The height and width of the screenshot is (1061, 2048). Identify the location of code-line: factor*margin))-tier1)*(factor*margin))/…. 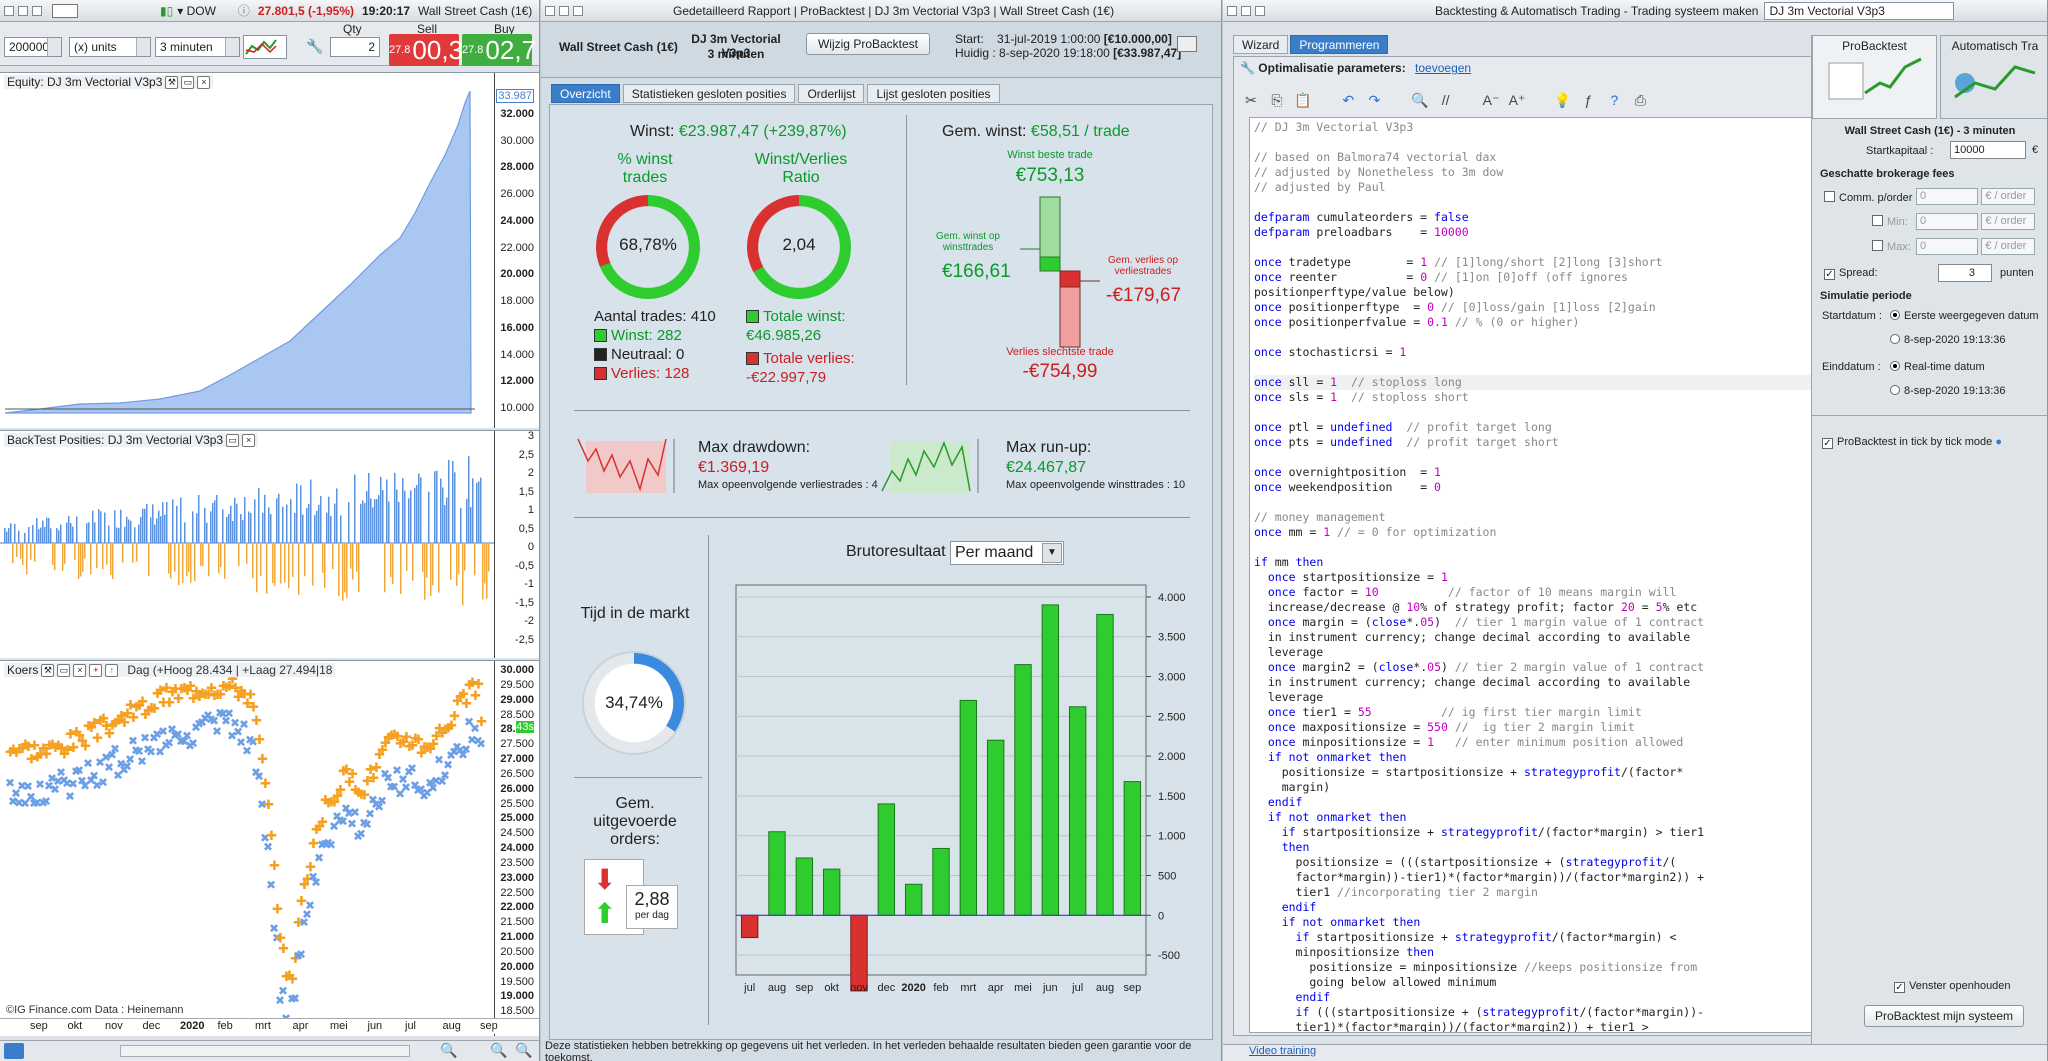
(1479, 877).